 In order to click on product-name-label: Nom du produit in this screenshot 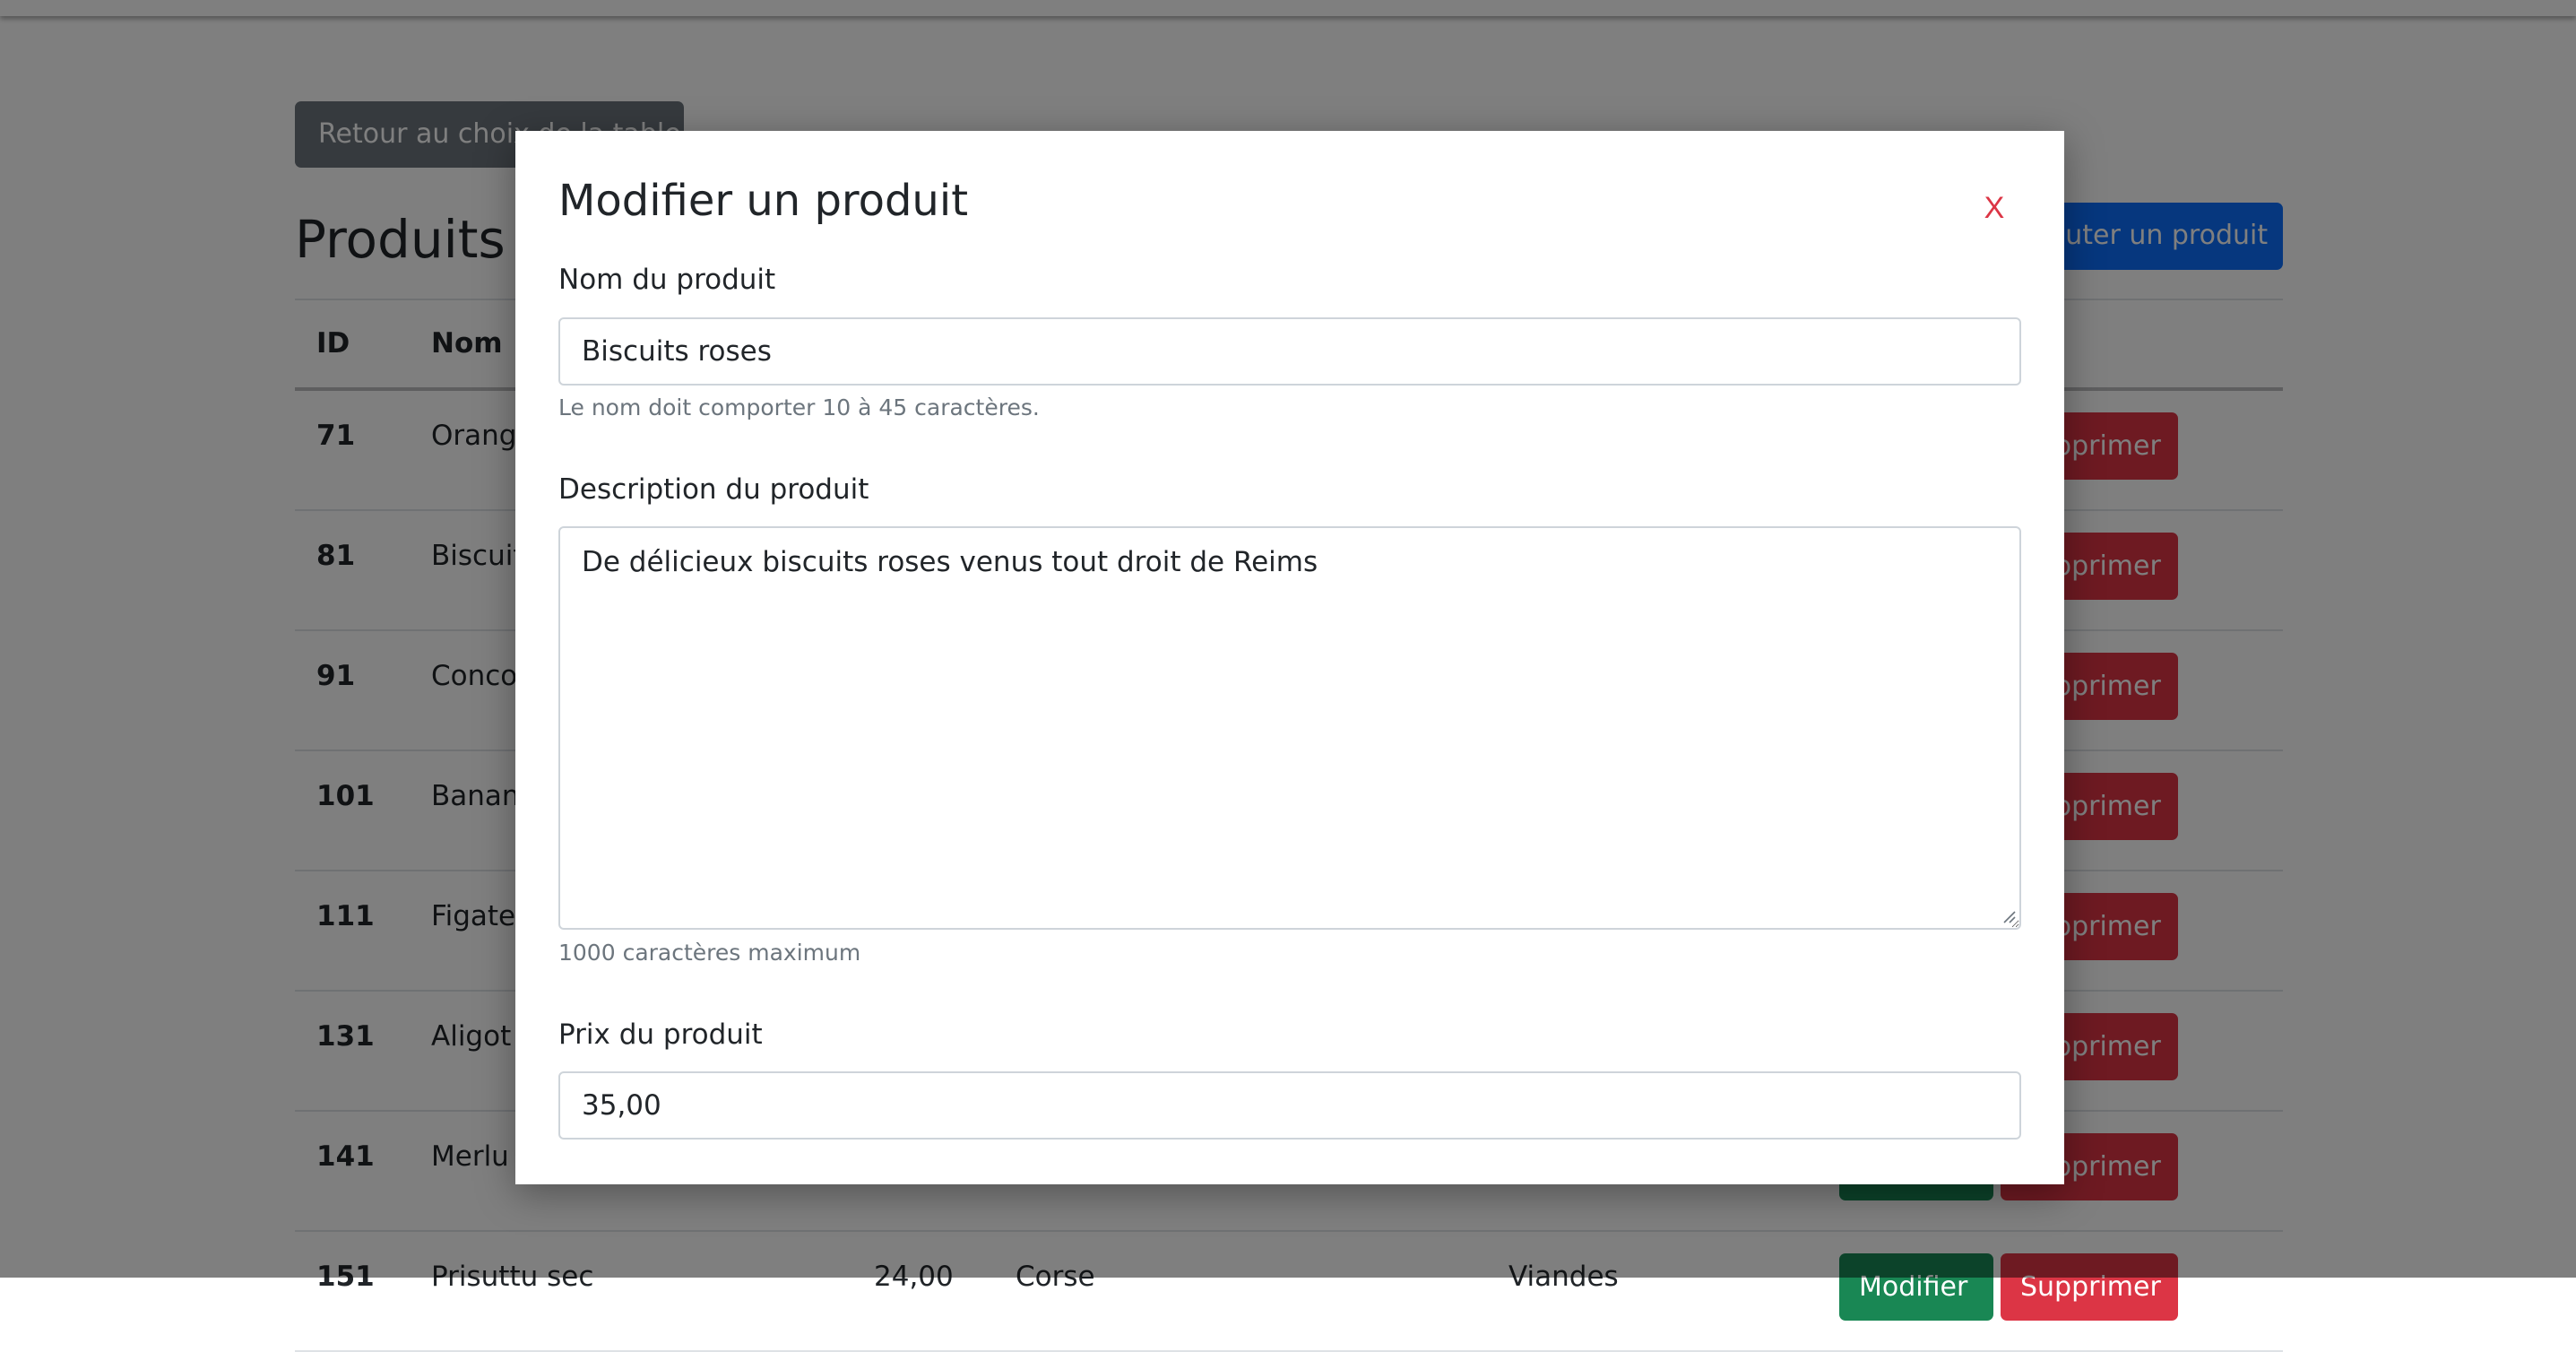, I will do `click(667, 280)`.